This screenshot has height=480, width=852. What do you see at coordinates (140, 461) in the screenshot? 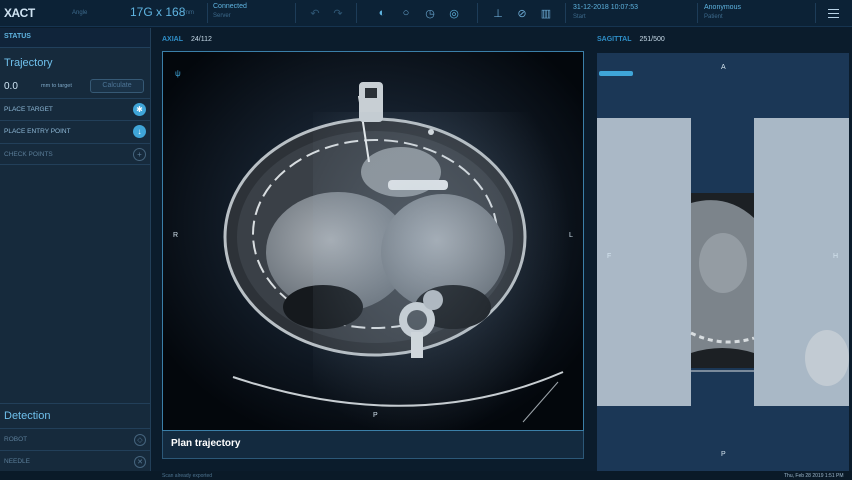
I see `close-icon: ✕` at bounding box center [140, 461].